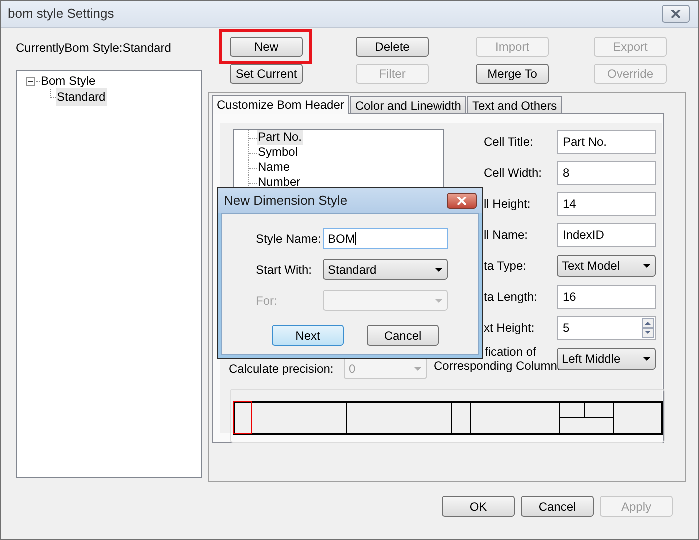  What do you see at coordinates (507, 204) in the screenshot?
I see `field-label: ll Height:` at bounding box center [507, 204].